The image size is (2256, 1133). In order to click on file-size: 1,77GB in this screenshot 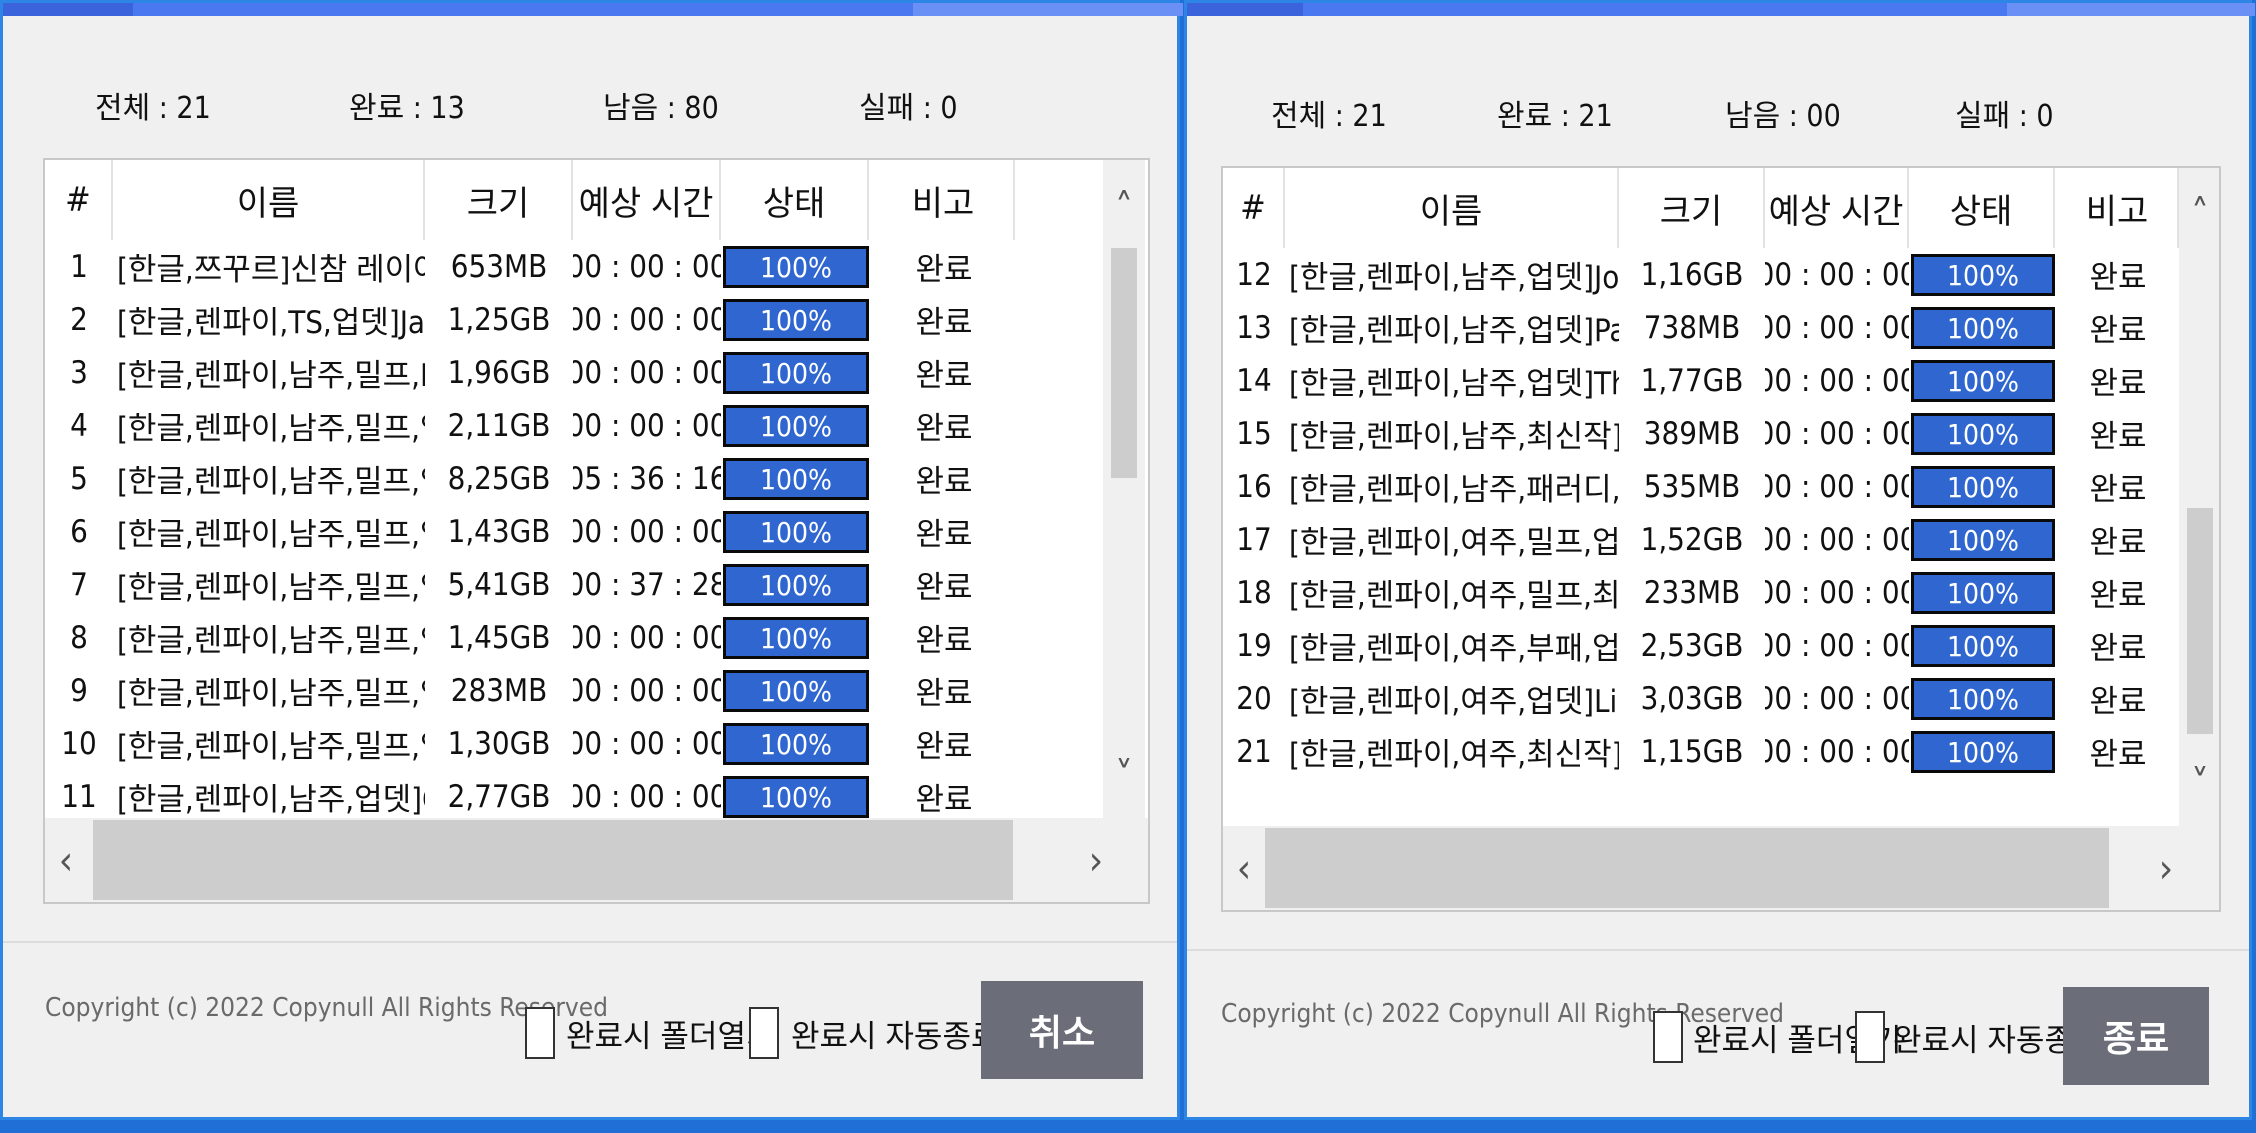, I will do `click(1692, 380)`.